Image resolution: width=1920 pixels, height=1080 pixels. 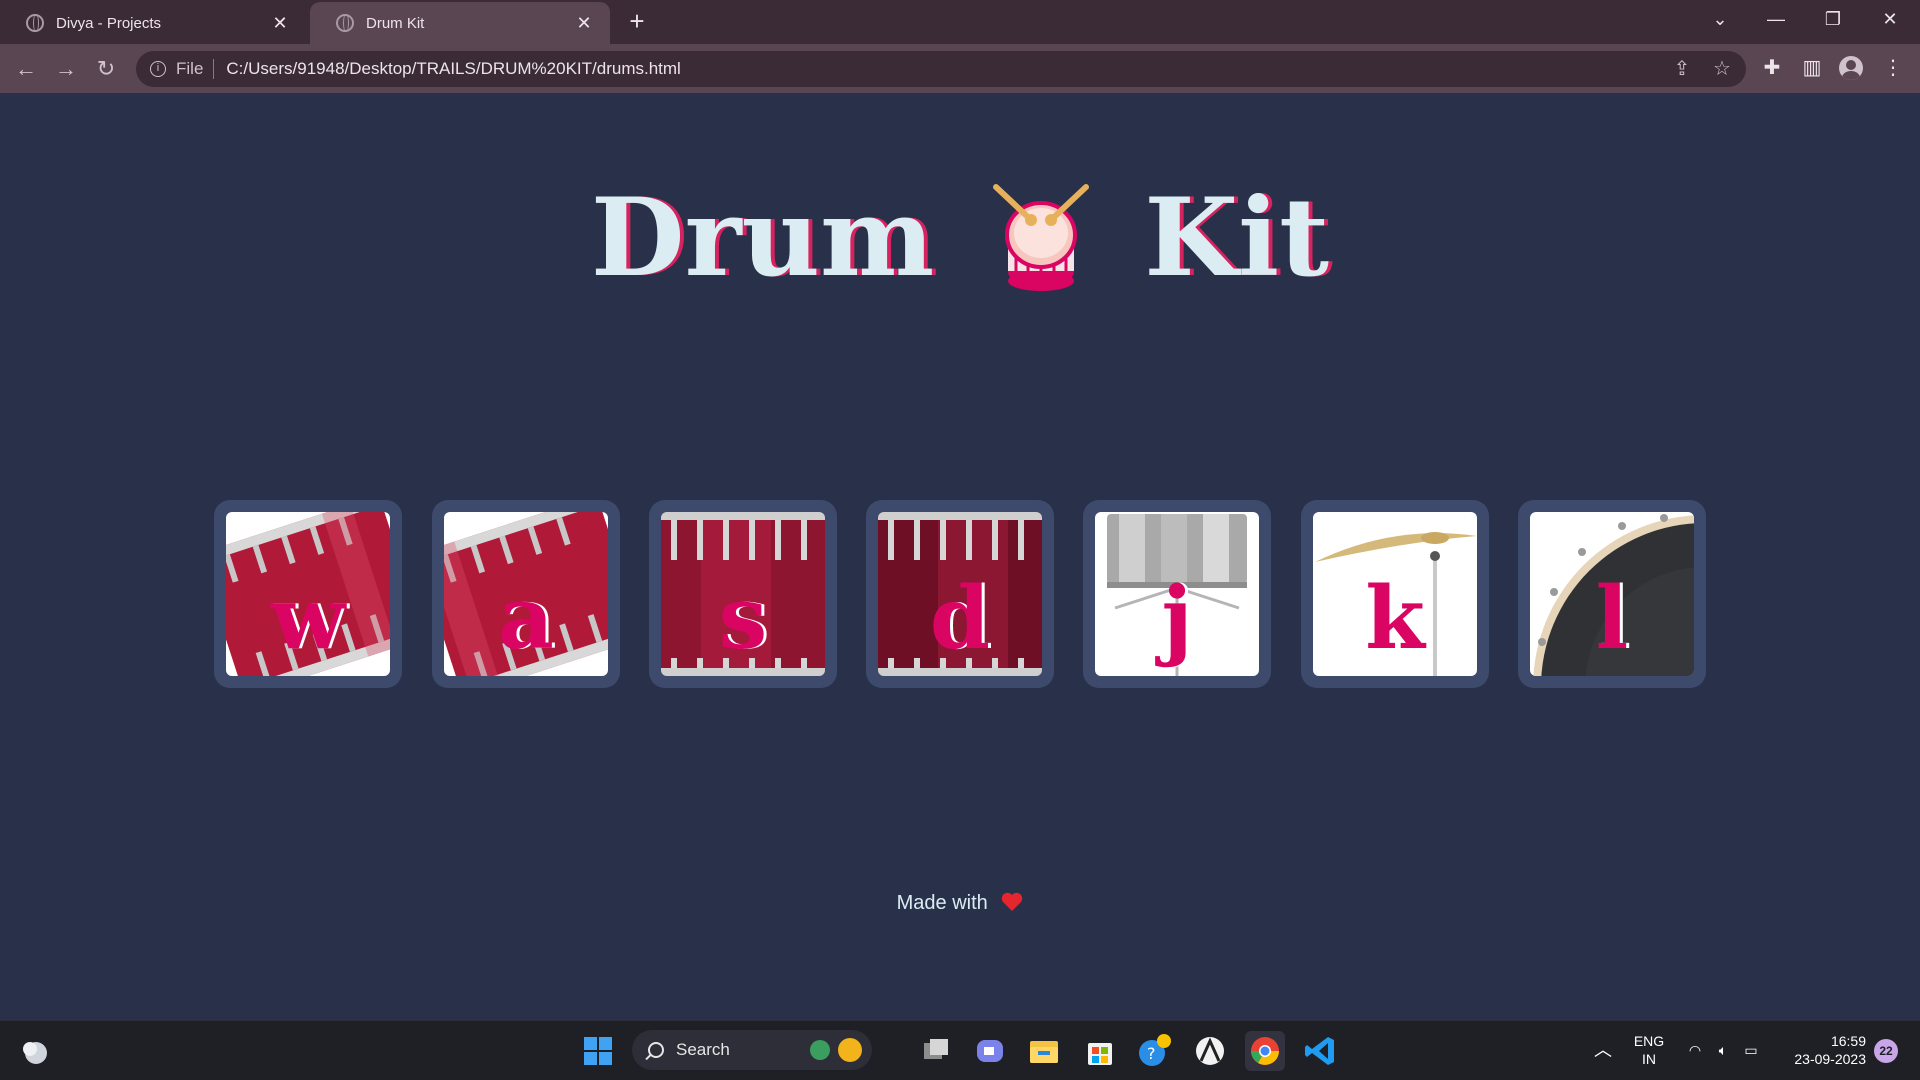 I want to click on volume-icon: 🔈︎, so click(x=1723, y=1050).